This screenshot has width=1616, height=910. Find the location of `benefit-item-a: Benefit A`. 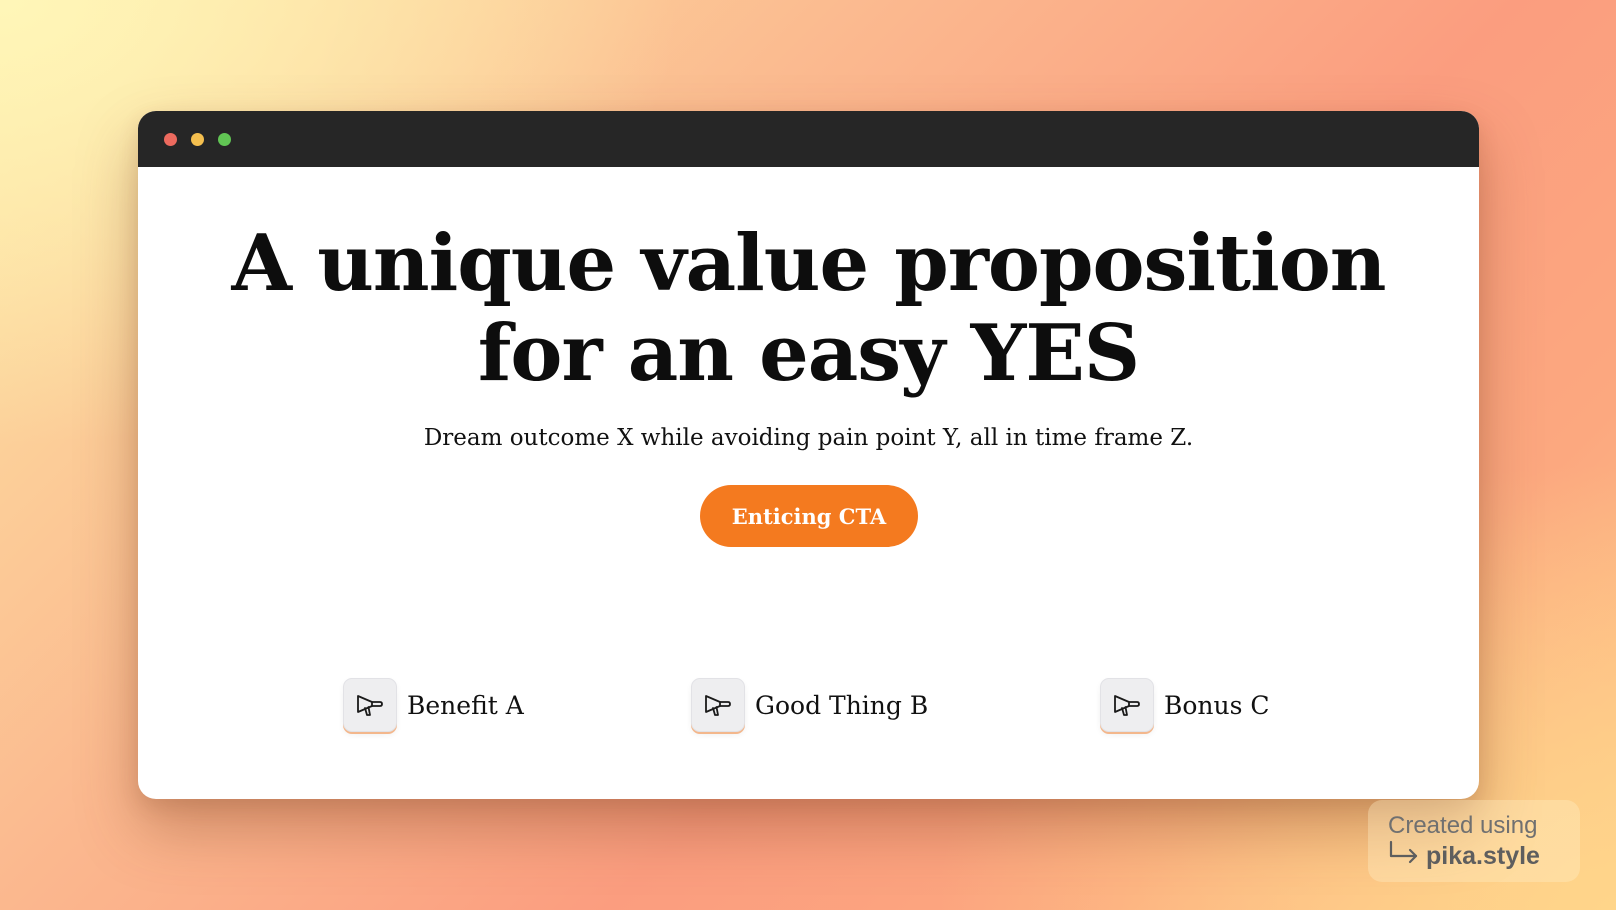

benefit-item-a: Benefit A is located at coordinates (433, 705).